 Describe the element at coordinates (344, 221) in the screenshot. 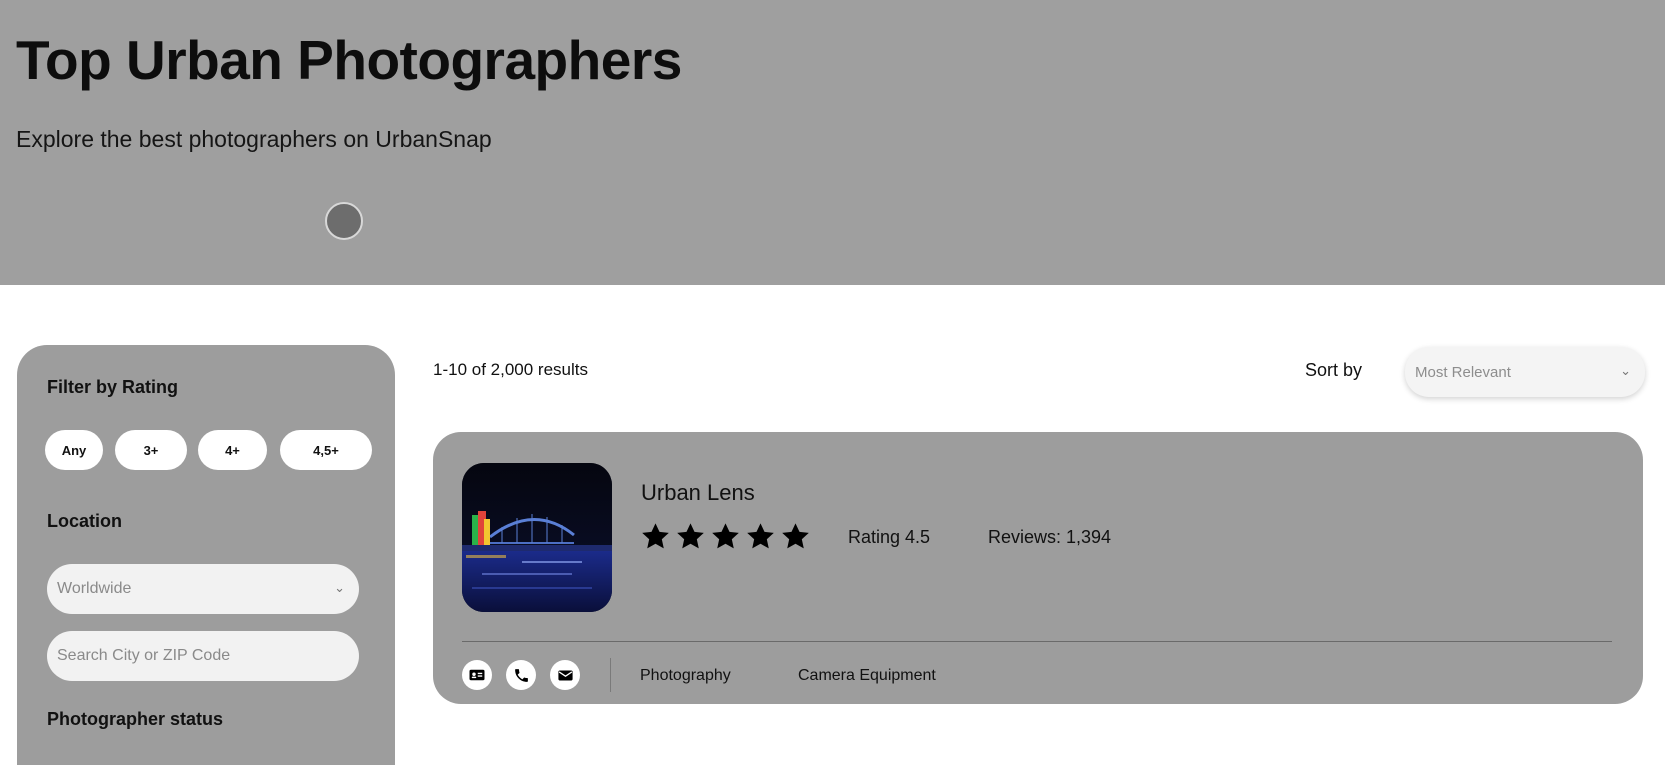

I see `carousel-dot` at that location.